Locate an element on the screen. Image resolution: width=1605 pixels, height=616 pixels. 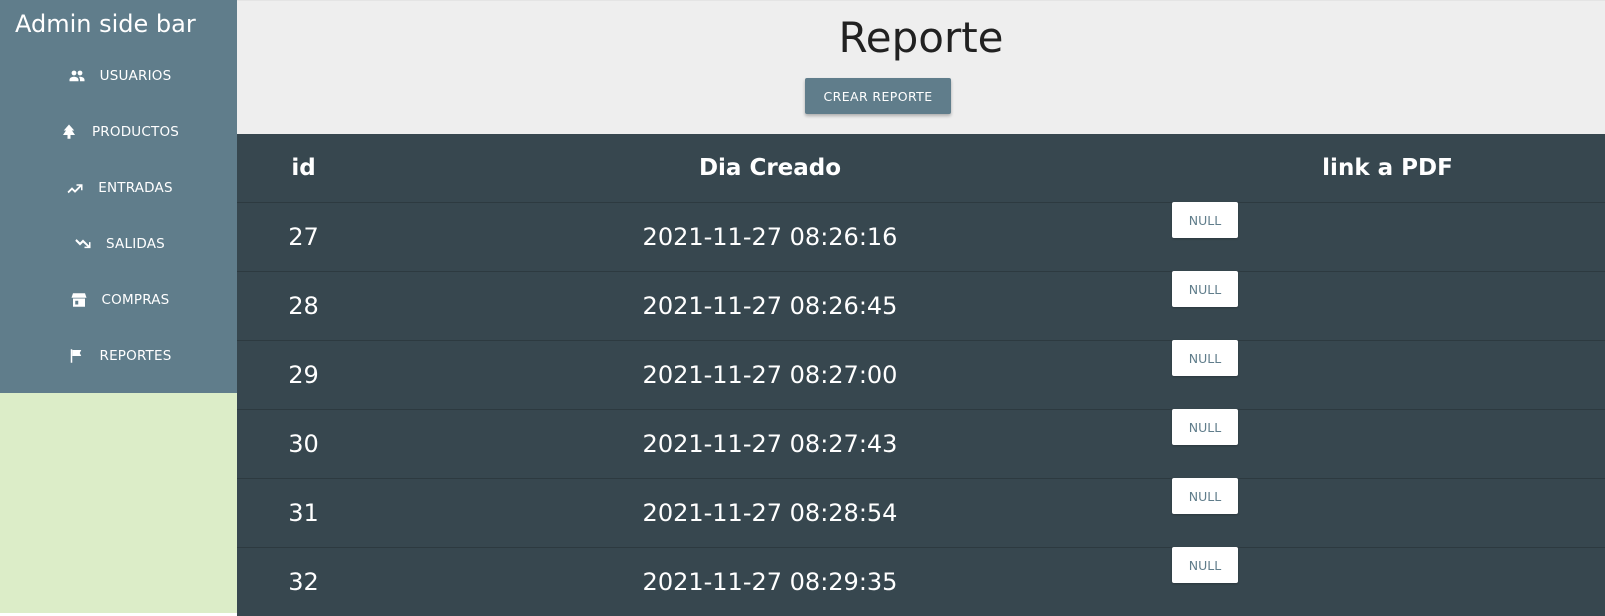
report-id-cell: 28 is located at coordinates (303, 306).